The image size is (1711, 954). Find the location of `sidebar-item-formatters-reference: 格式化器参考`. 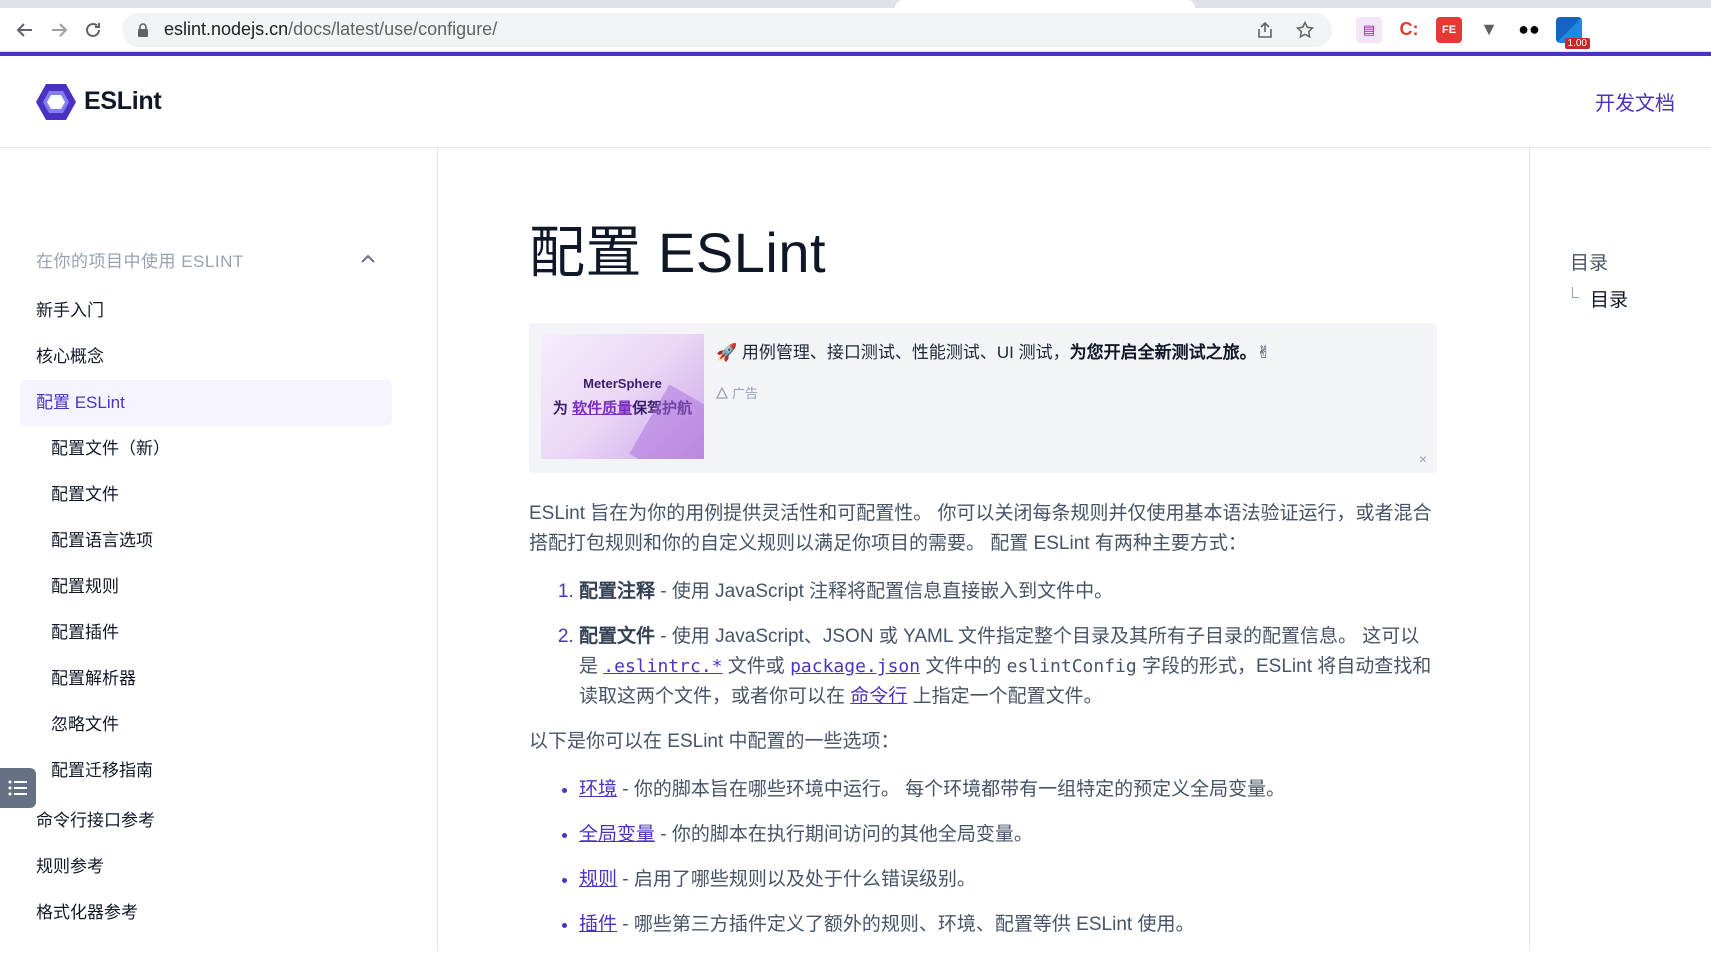

sidebar-item-formatters-reference: 格式化器参考 is located at coordinates (206, 913).